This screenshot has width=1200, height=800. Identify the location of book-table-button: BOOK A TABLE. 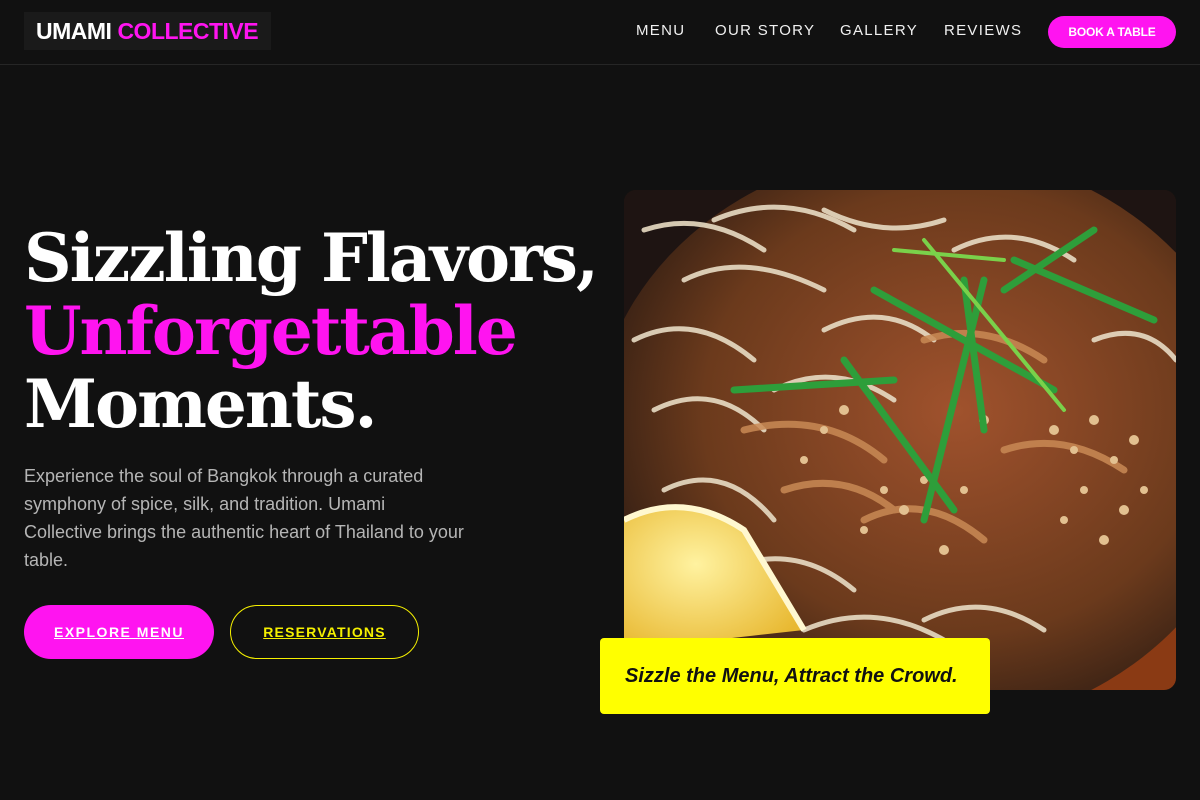
(1112, 32).